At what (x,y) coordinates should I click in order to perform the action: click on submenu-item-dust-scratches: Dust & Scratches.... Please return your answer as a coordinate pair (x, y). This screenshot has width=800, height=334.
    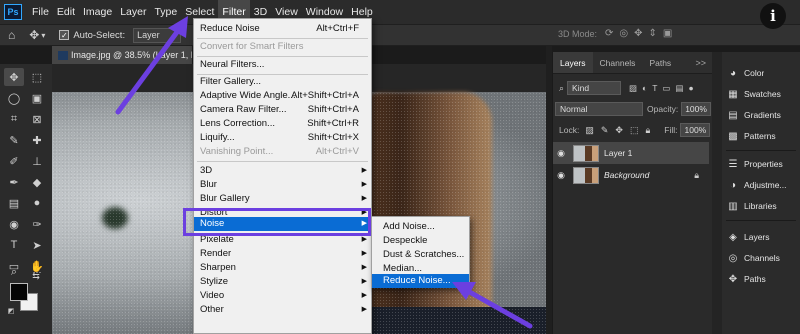
    Looking at the image, I should click on (420, 255).